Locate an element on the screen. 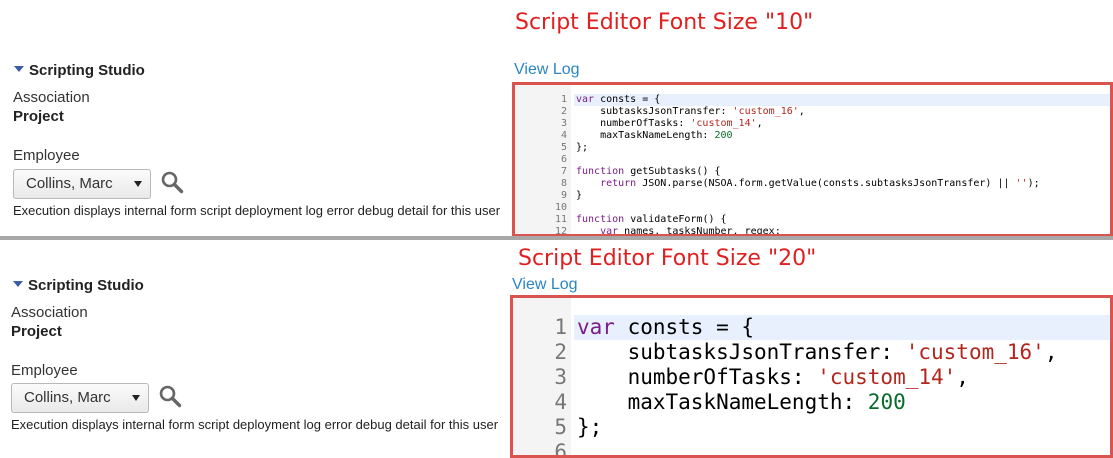 The height and width of the screenshot is (458, 1113). code-token: '' is located at coordinates (1021, 183).